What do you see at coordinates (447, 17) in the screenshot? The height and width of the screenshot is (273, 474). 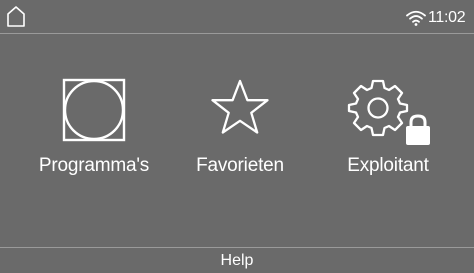 I see `clock-time: 11:02` at bounding box center [447, 17].